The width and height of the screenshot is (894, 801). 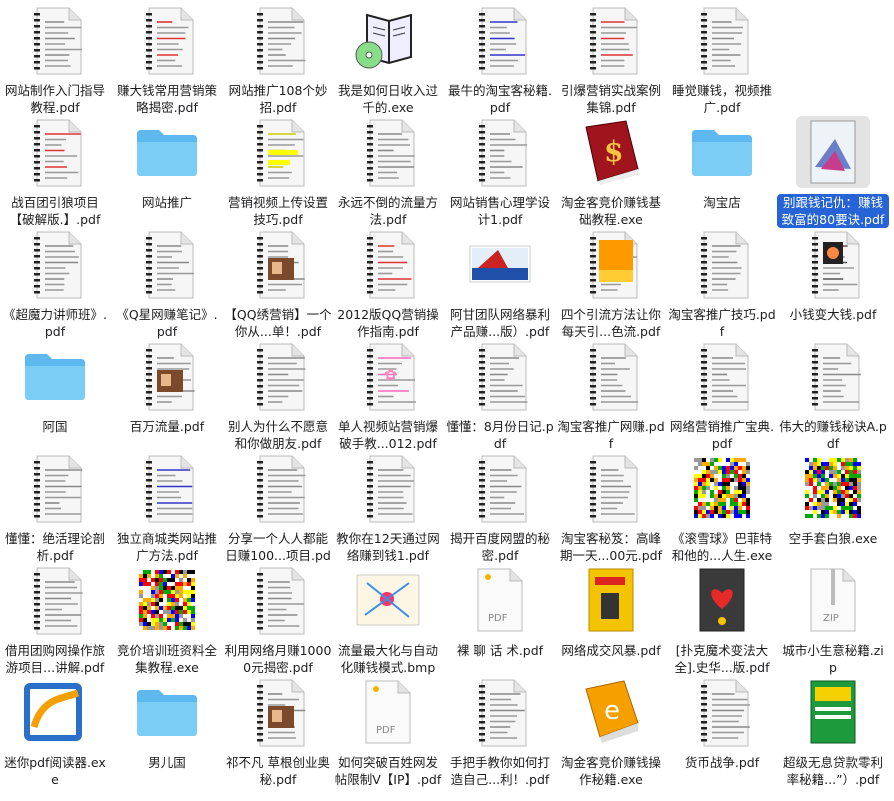 I want to click on file-name: 如何突破百姓网发帖限制V【IP】.pdf, so click(x=388, y=771).